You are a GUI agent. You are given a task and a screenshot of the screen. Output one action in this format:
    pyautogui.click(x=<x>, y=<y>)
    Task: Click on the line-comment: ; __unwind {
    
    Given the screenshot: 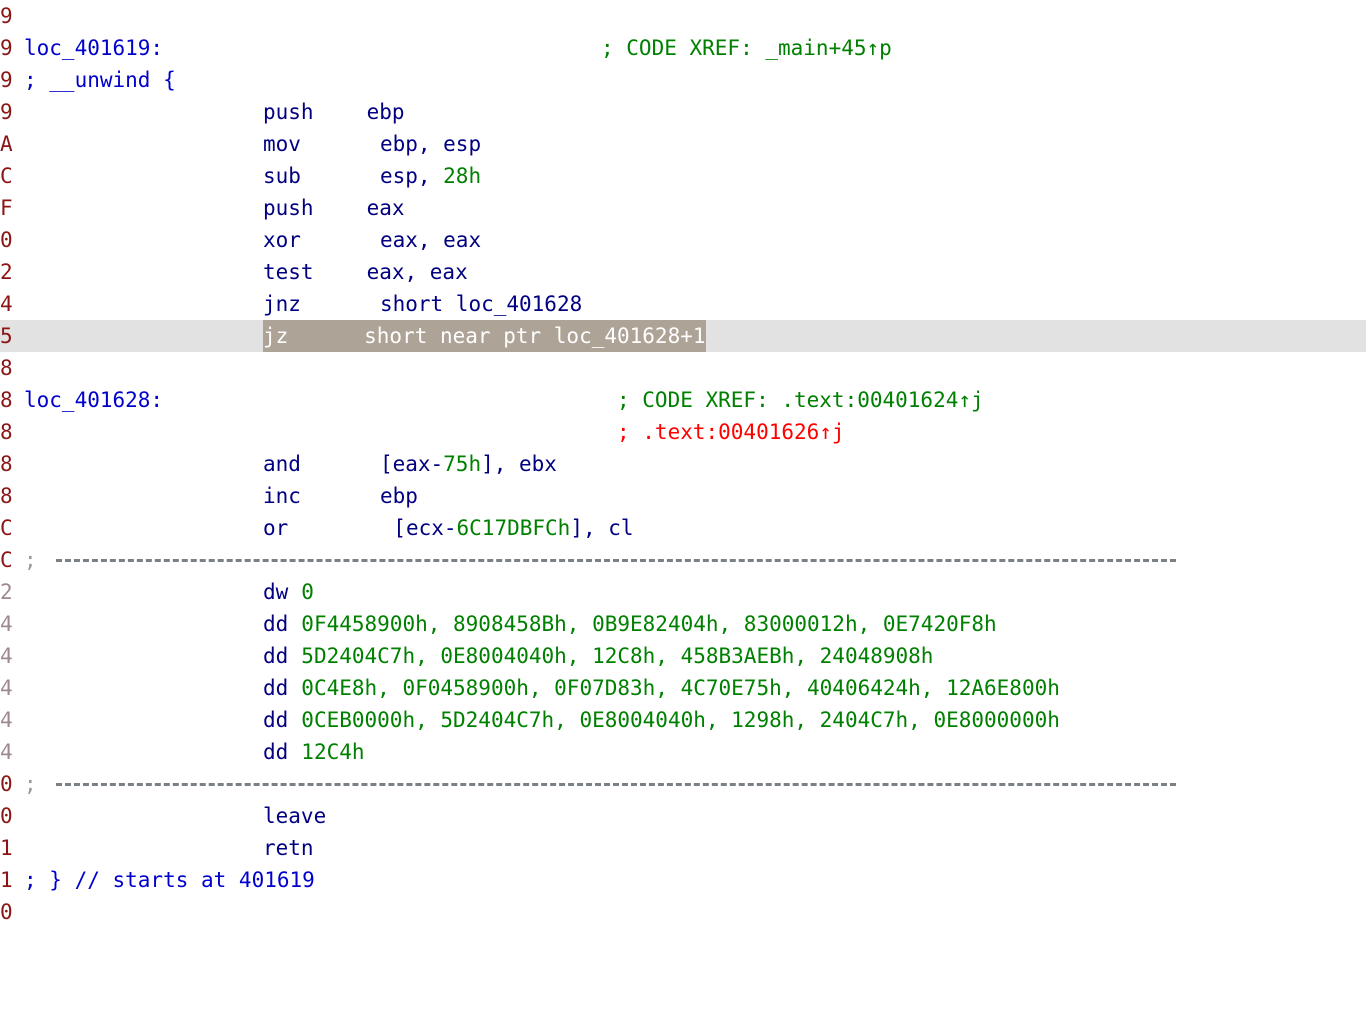 What is the action you would take?
    pyautogui.click(x=695, y=80)
    